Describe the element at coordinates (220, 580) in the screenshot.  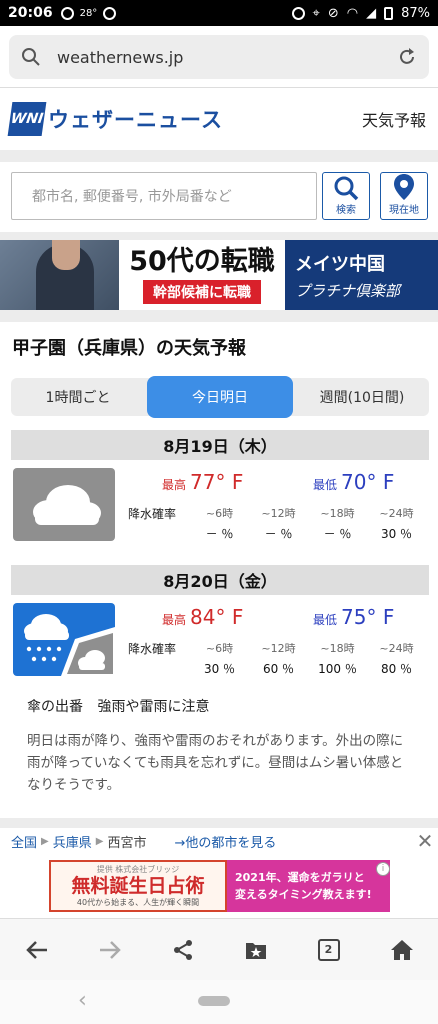
I see `day-date-header: 8月20日（金）` at that location.